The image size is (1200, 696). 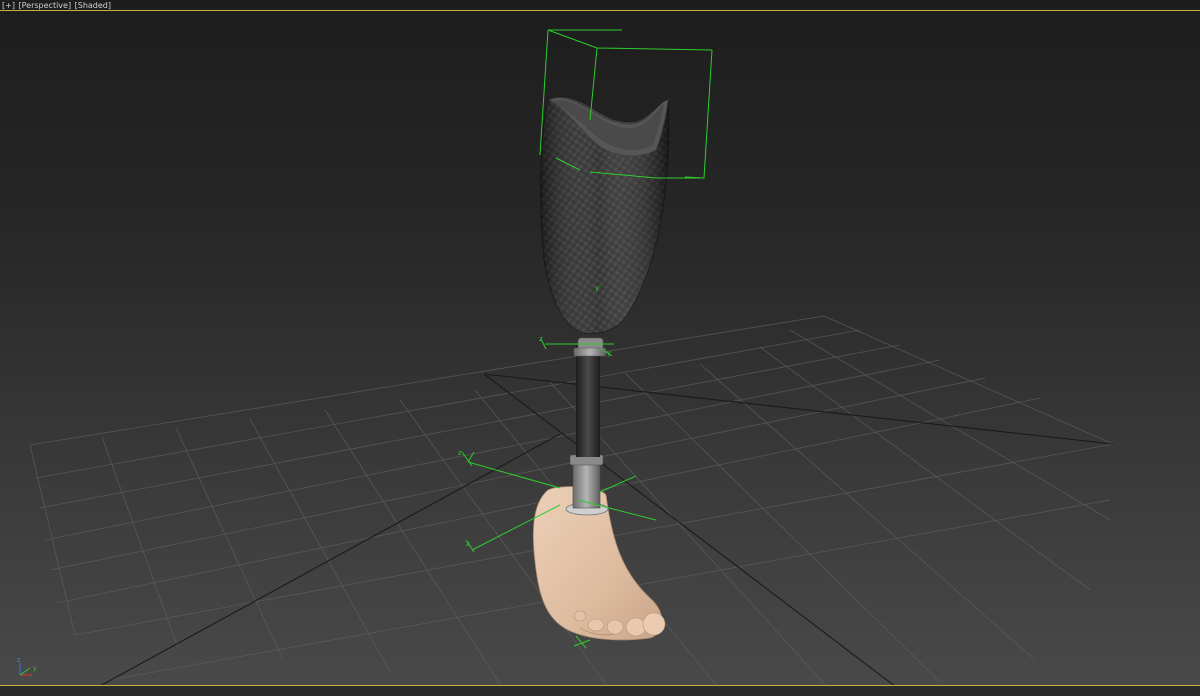 What do you see at coordinates (35, 668) in the screenshot?
I see `tripod-y-label: y` at bounding box center [35, 668].